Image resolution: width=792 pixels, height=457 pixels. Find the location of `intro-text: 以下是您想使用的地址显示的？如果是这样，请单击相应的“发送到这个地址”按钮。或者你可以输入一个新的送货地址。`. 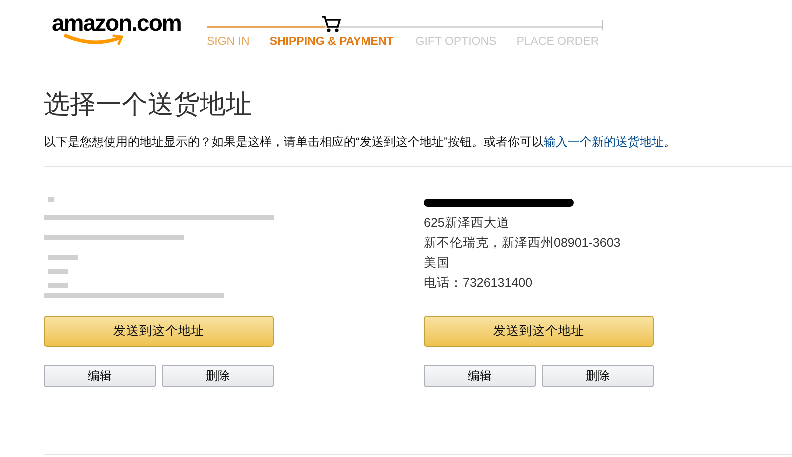

intro-text: 以下是您想使用的地址显示的？如果是这样，请单击相应的“发送到这个地址”按钮。或者你可以输入一个新的送货地址。 is located at coordinates (360, 142).